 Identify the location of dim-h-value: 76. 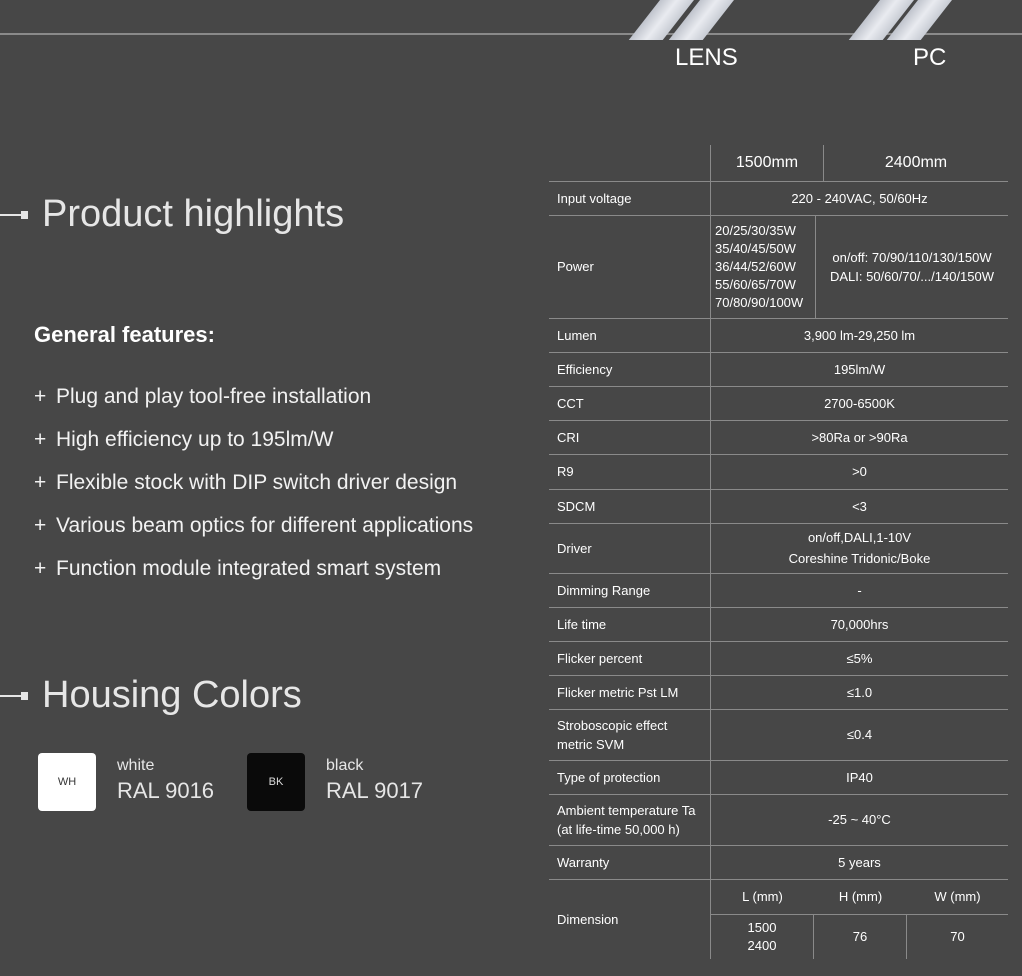
(860, 936).